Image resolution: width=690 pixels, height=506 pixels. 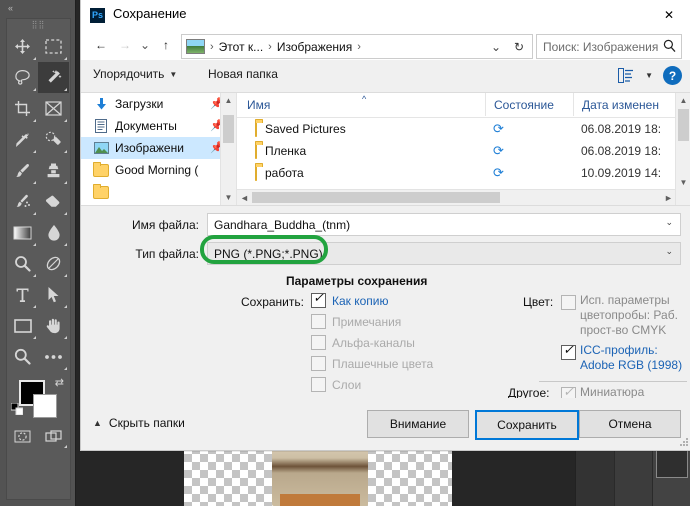 I want to click on help-icon: ?, so click(x=672, y=75).